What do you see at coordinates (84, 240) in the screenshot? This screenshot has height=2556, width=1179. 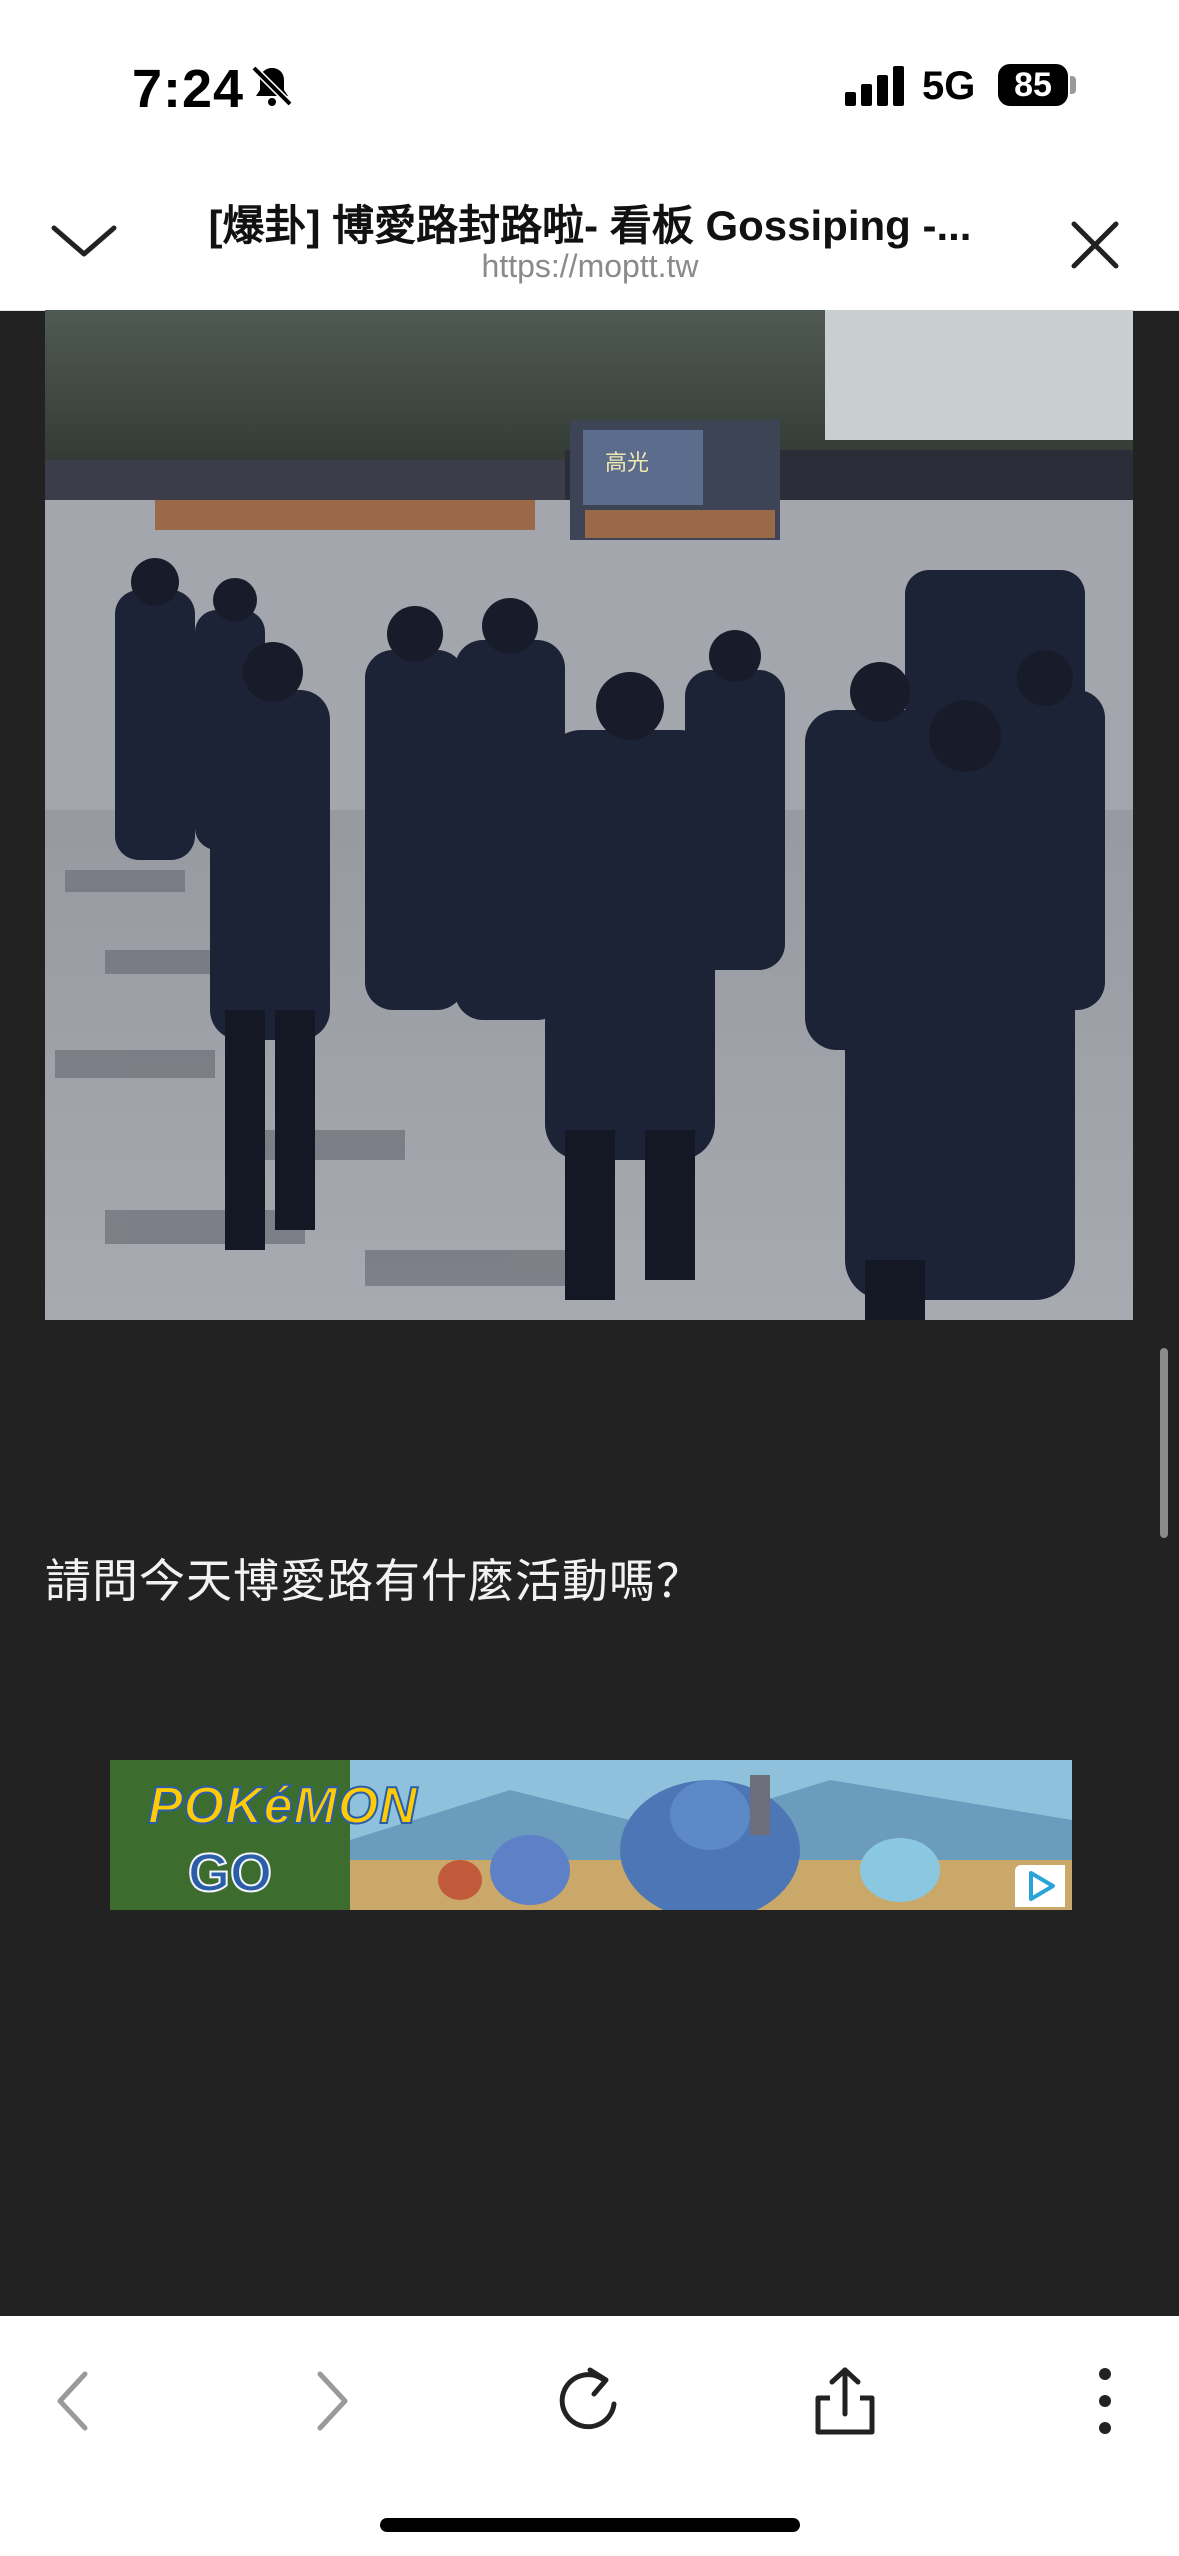 I see `chevron-down-icon` at bounding box center [84, 240].